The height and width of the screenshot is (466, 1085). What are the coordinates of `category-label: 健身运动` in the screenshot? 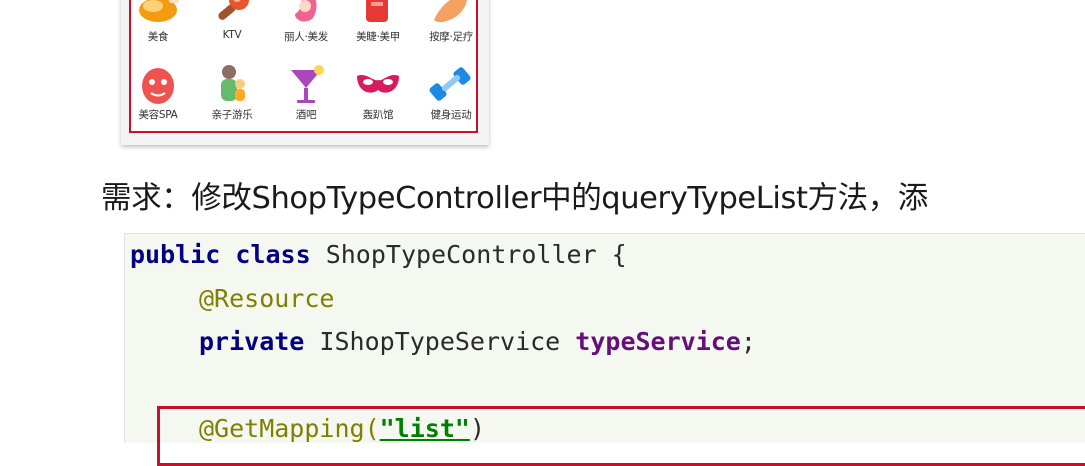 It's located at (451, 115).